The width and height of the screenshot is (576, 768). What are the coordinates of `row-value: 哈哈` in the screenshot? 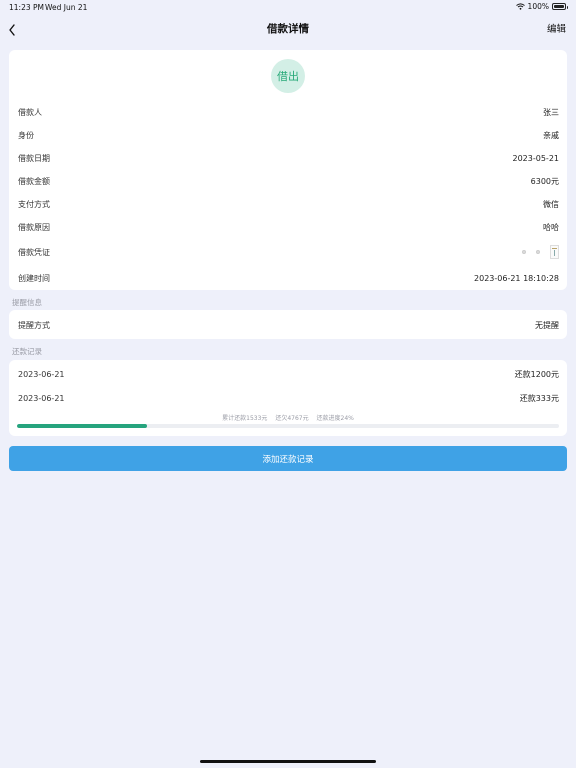 It's located at (551, 227).